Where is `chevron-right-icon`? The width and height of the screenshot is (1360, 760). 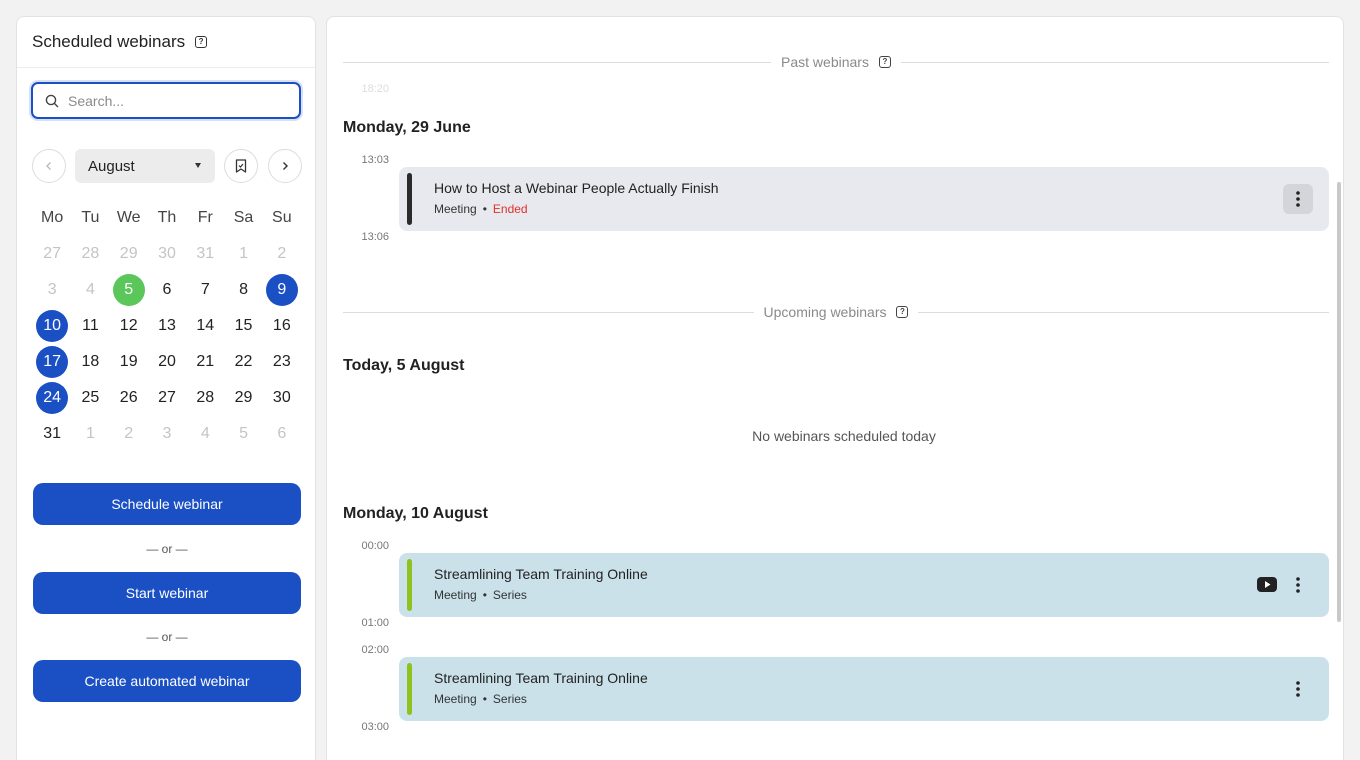
chevron-right-icon is located at coordinates (285, 166).